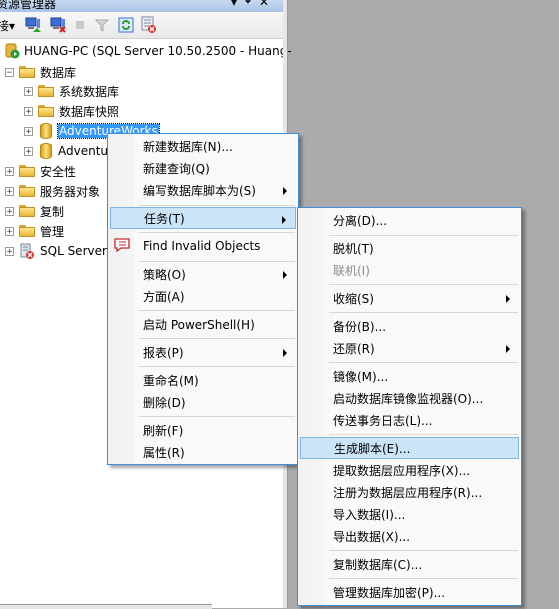  What do you see at coordinates (203, 402) in the screenshot?
I see `menu-item-delete: 删除(D)` at bounding box center [203, 402].